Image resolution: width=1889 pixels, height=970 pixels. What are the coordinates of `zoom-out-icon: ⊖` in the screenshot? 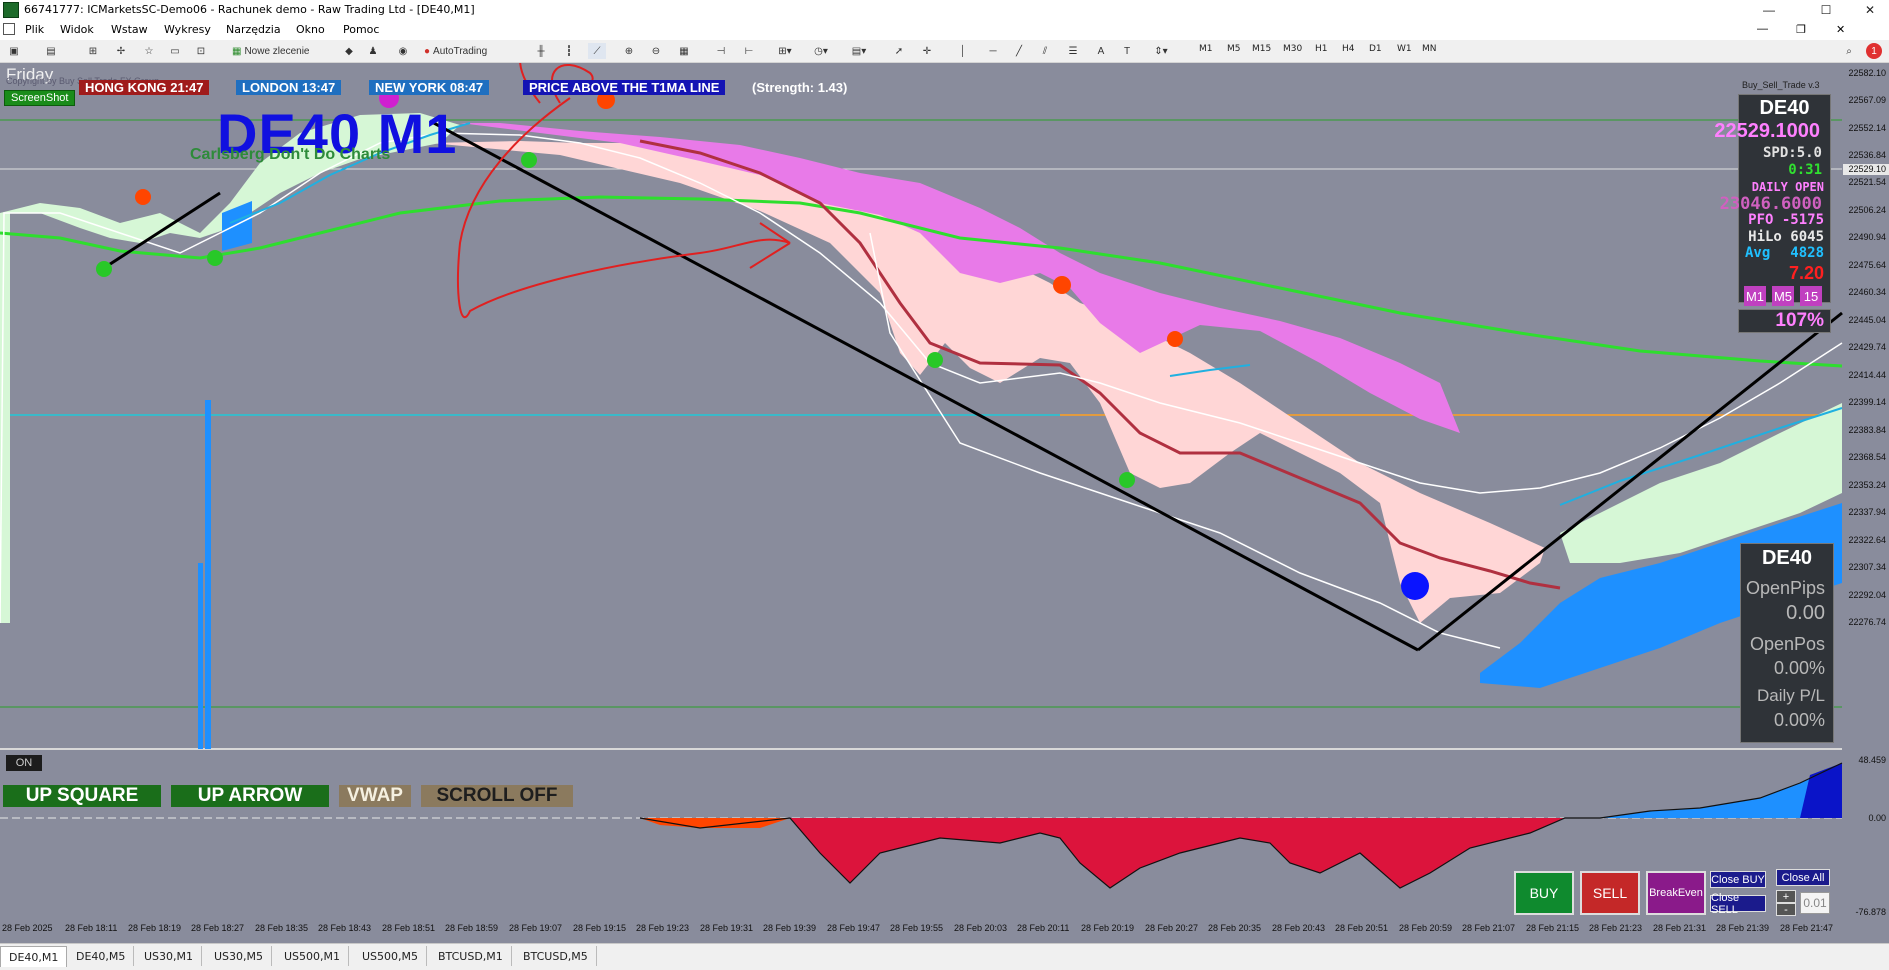 It's located at (656, 51).